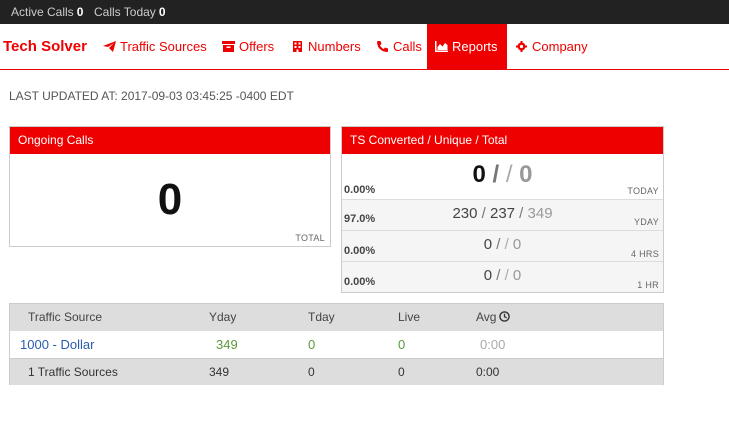  Describe the element at coordinates (170, 140) in the screenshot. I see `ongoing-calls-title: Ongoing Calls` at that location.